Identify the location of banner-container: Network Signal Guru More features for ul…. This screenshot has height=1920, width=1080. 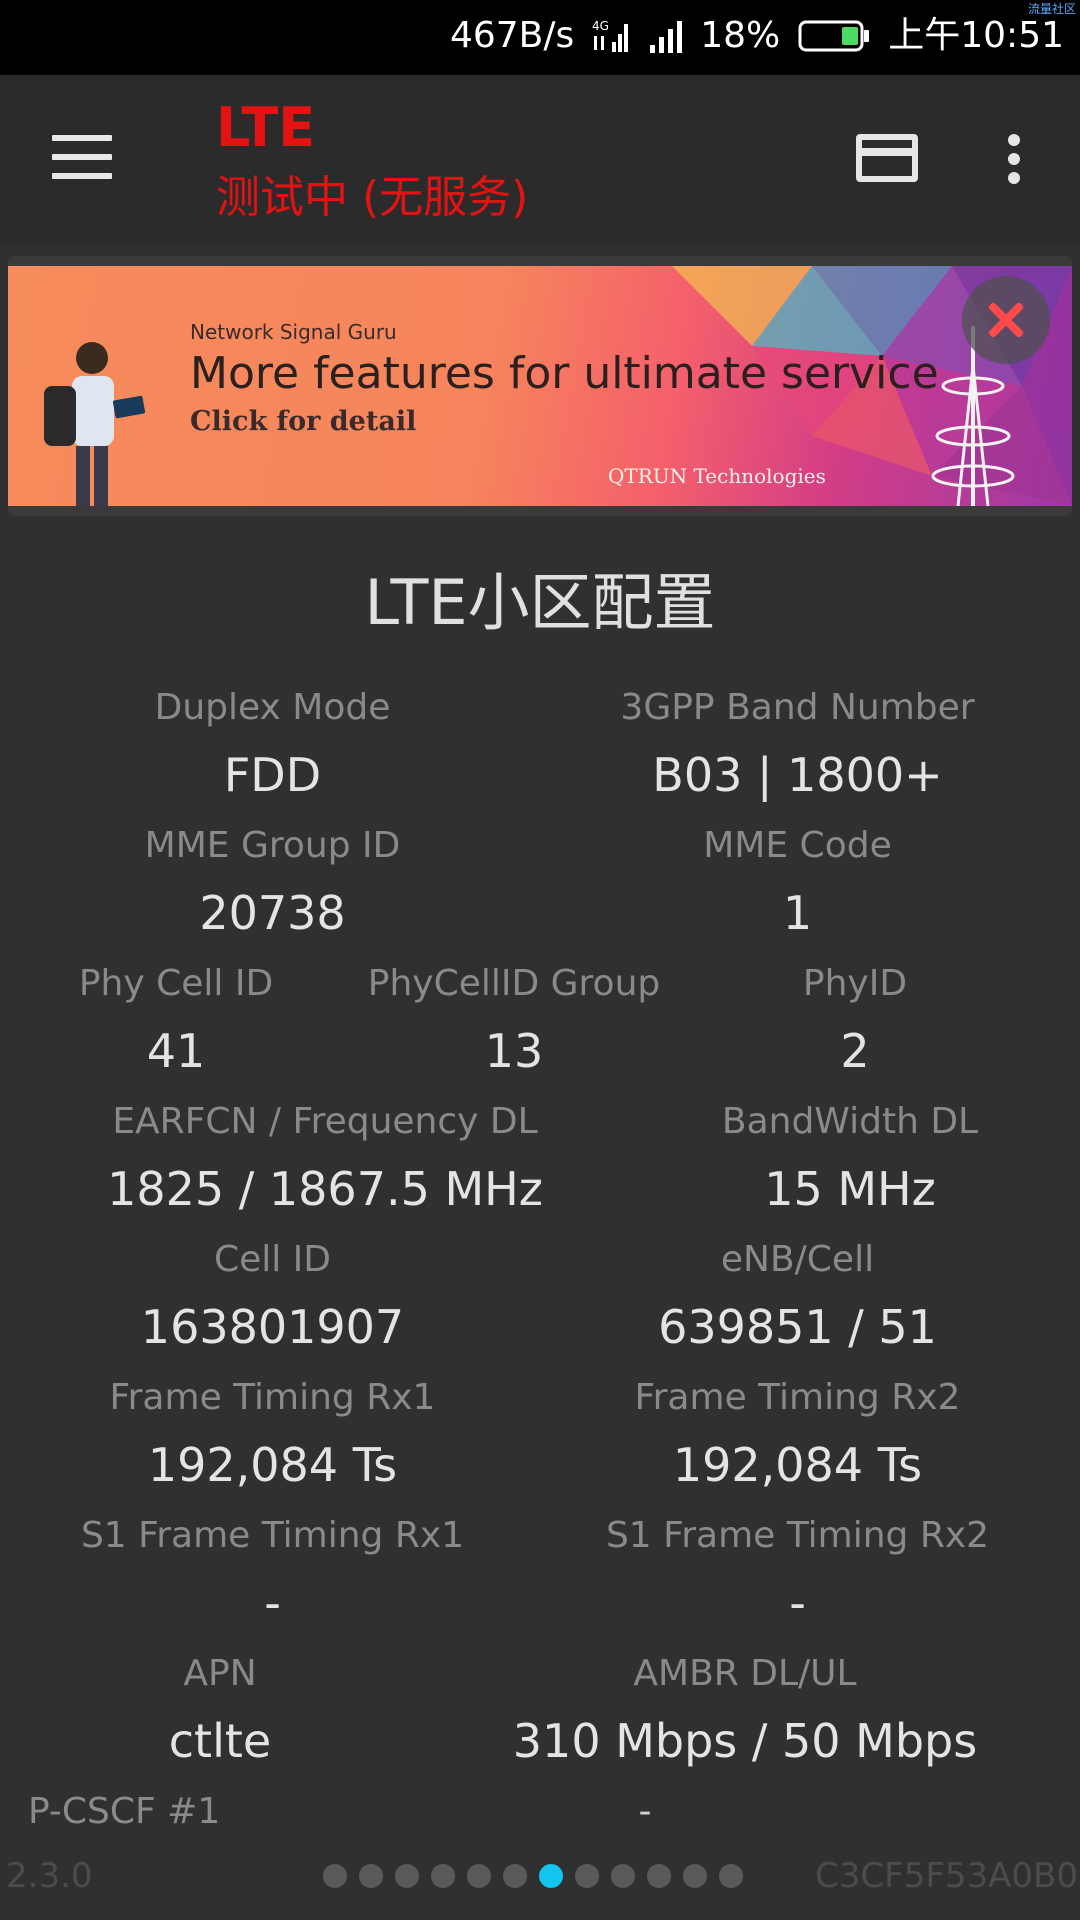
(540, 386).